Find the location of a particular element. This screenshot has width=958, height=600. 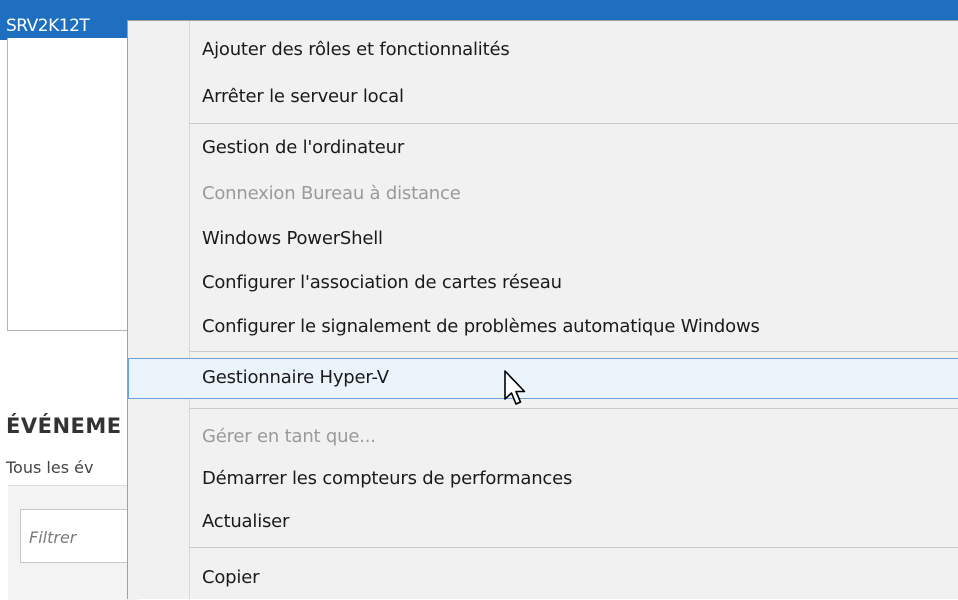

menu-item-start-performance-counters: Démarrer les compteurs de performances is located at coordinates (543, 478).